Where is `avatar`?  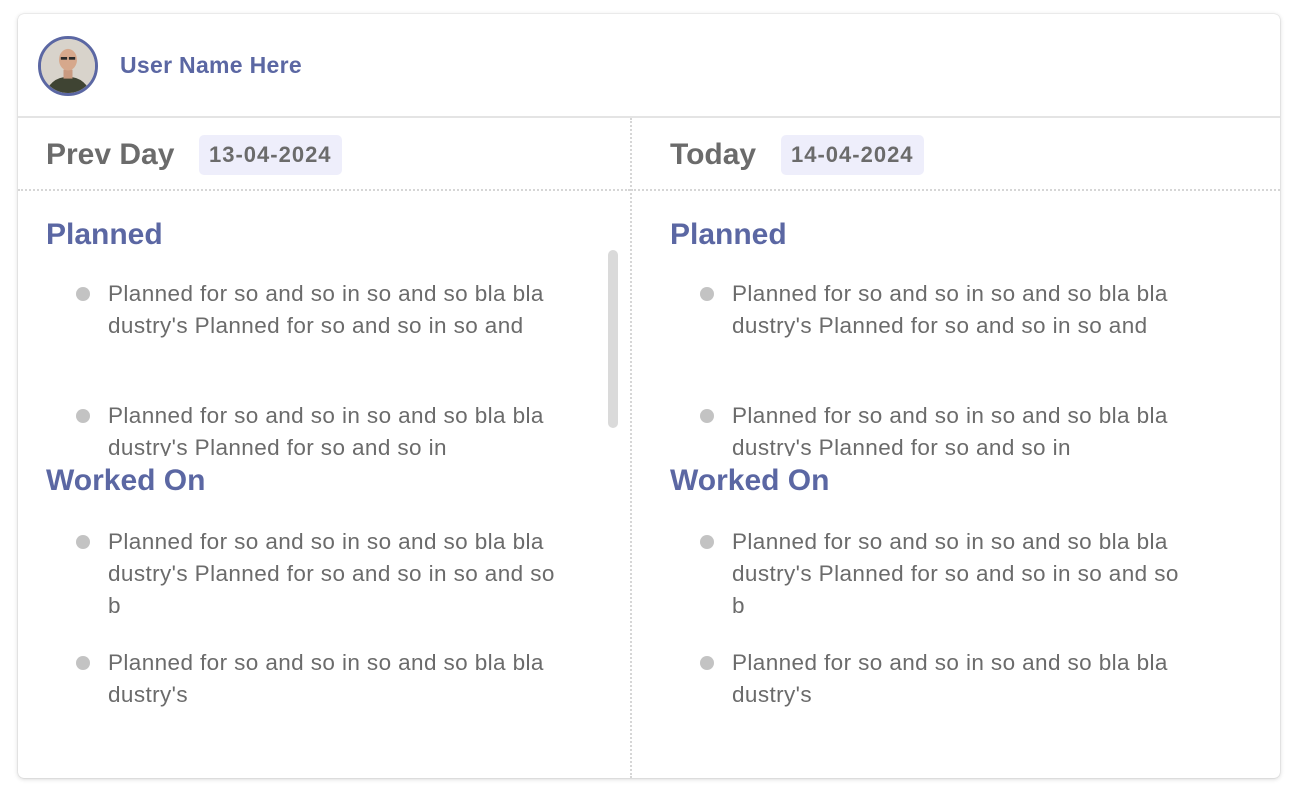
avatar is located at coordinates (68, 66).